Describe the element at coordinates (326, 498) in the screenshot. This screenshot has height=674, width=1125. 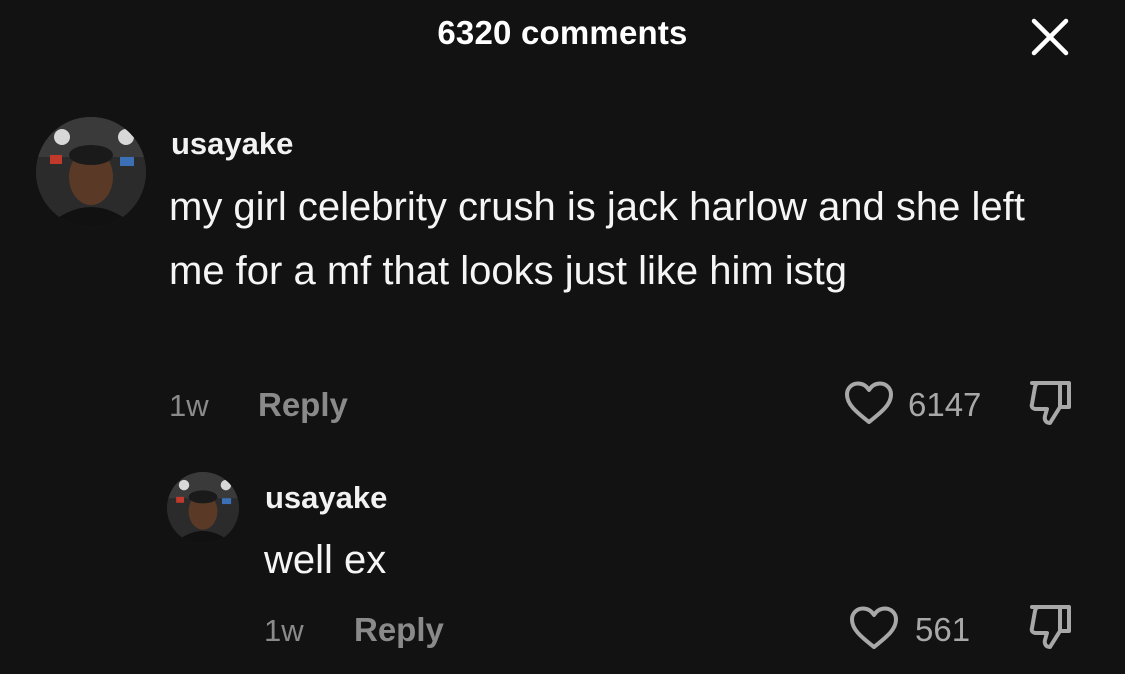
I see `reply-username: usayake` at that location.